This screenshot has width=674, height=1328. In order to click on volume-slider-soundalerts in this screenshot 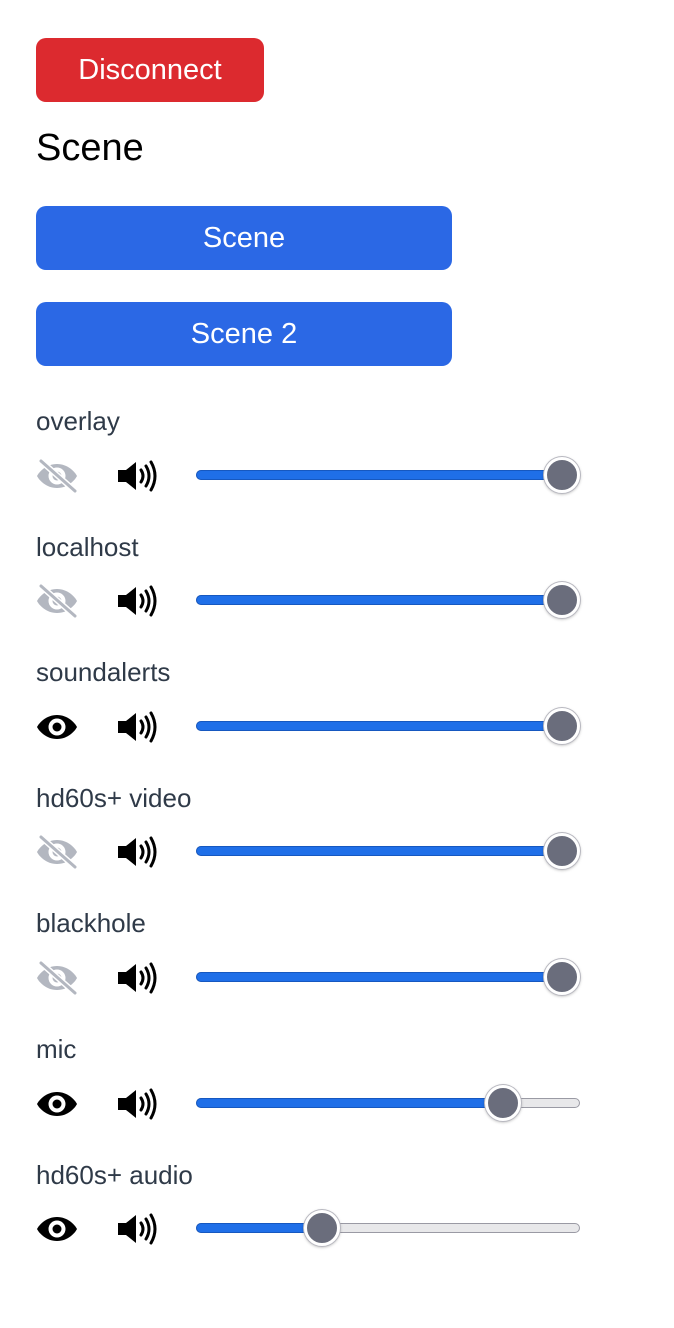, I will do `click(388, 727)`.